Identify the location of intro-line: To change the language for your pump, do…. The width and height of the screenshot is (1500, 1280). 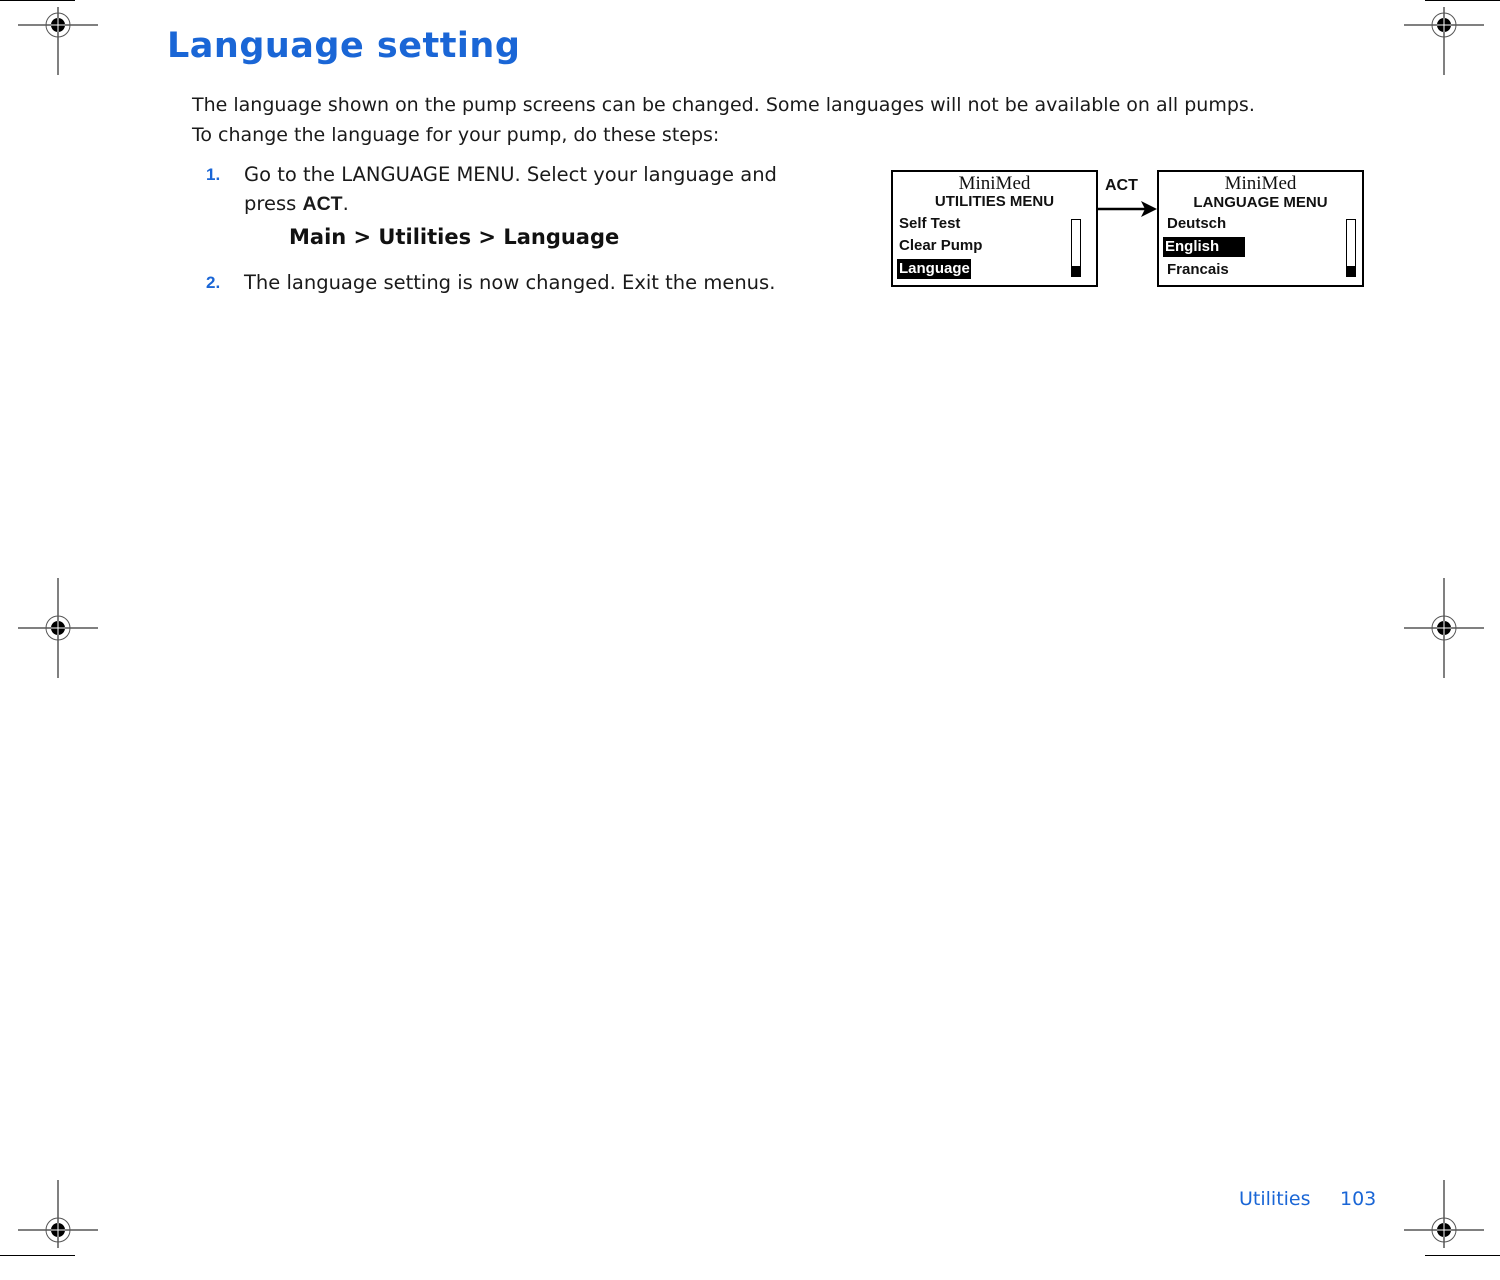
(456, 135).